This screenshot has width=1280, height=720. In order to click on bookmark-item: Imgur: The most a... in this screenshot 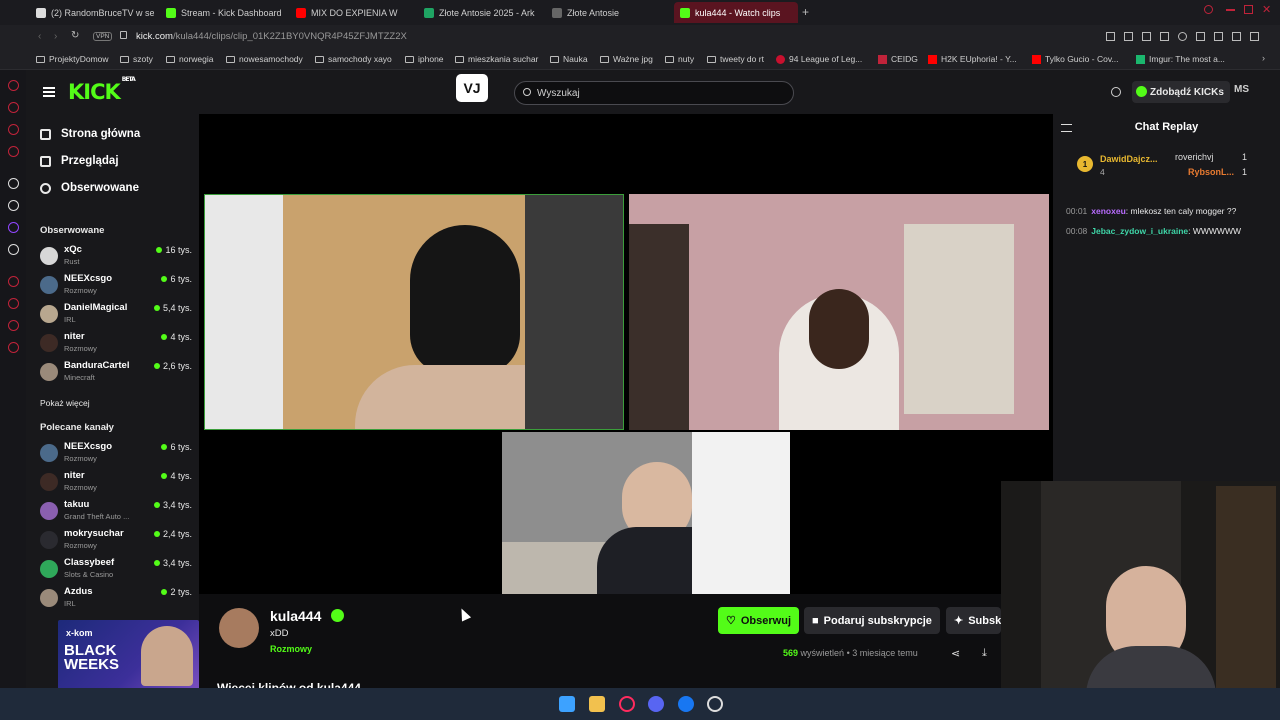, I will do `click(1180, 59)`.